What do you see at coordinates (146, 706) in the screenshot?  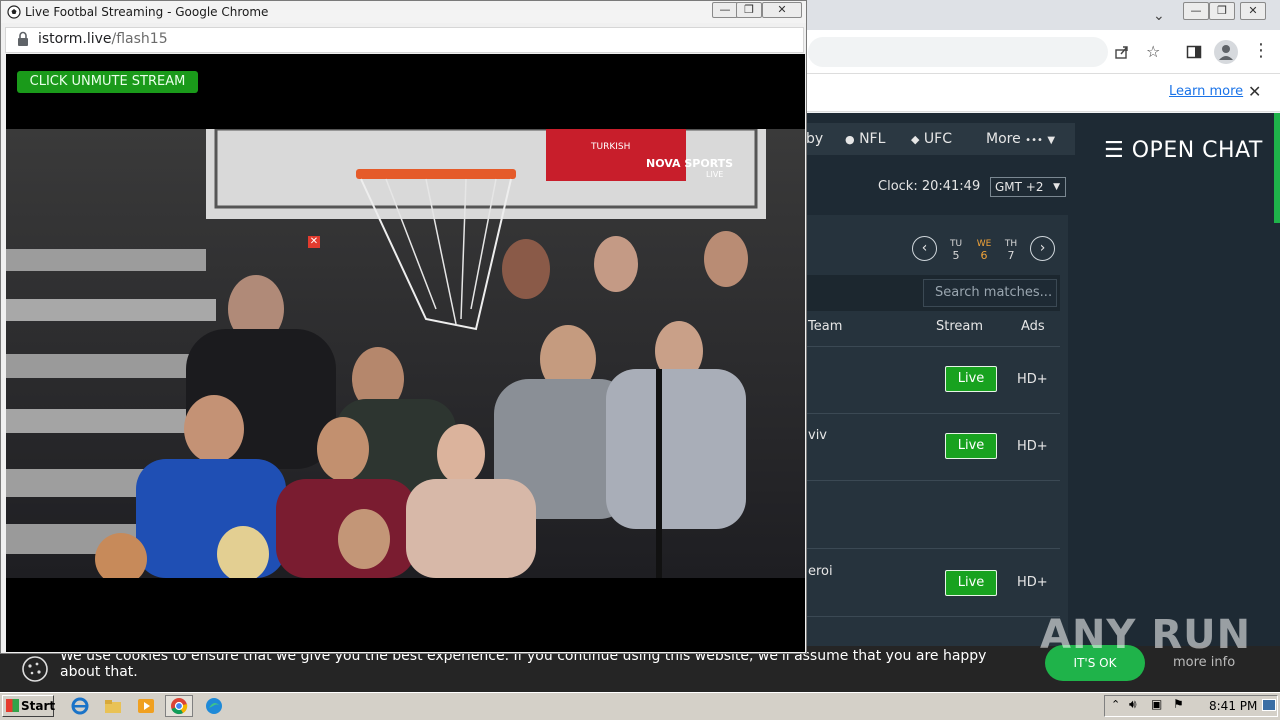 I see `media-player-icon` at bounding box center [146, 706].